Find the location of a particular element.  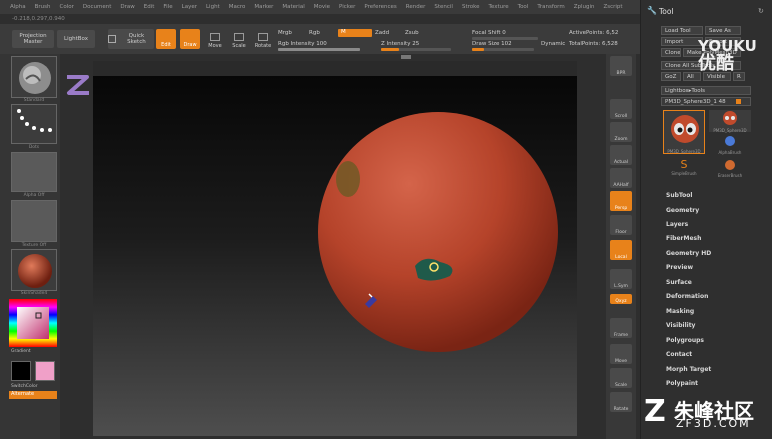

brush-caption: Standard is located at coordinates (34, 100).